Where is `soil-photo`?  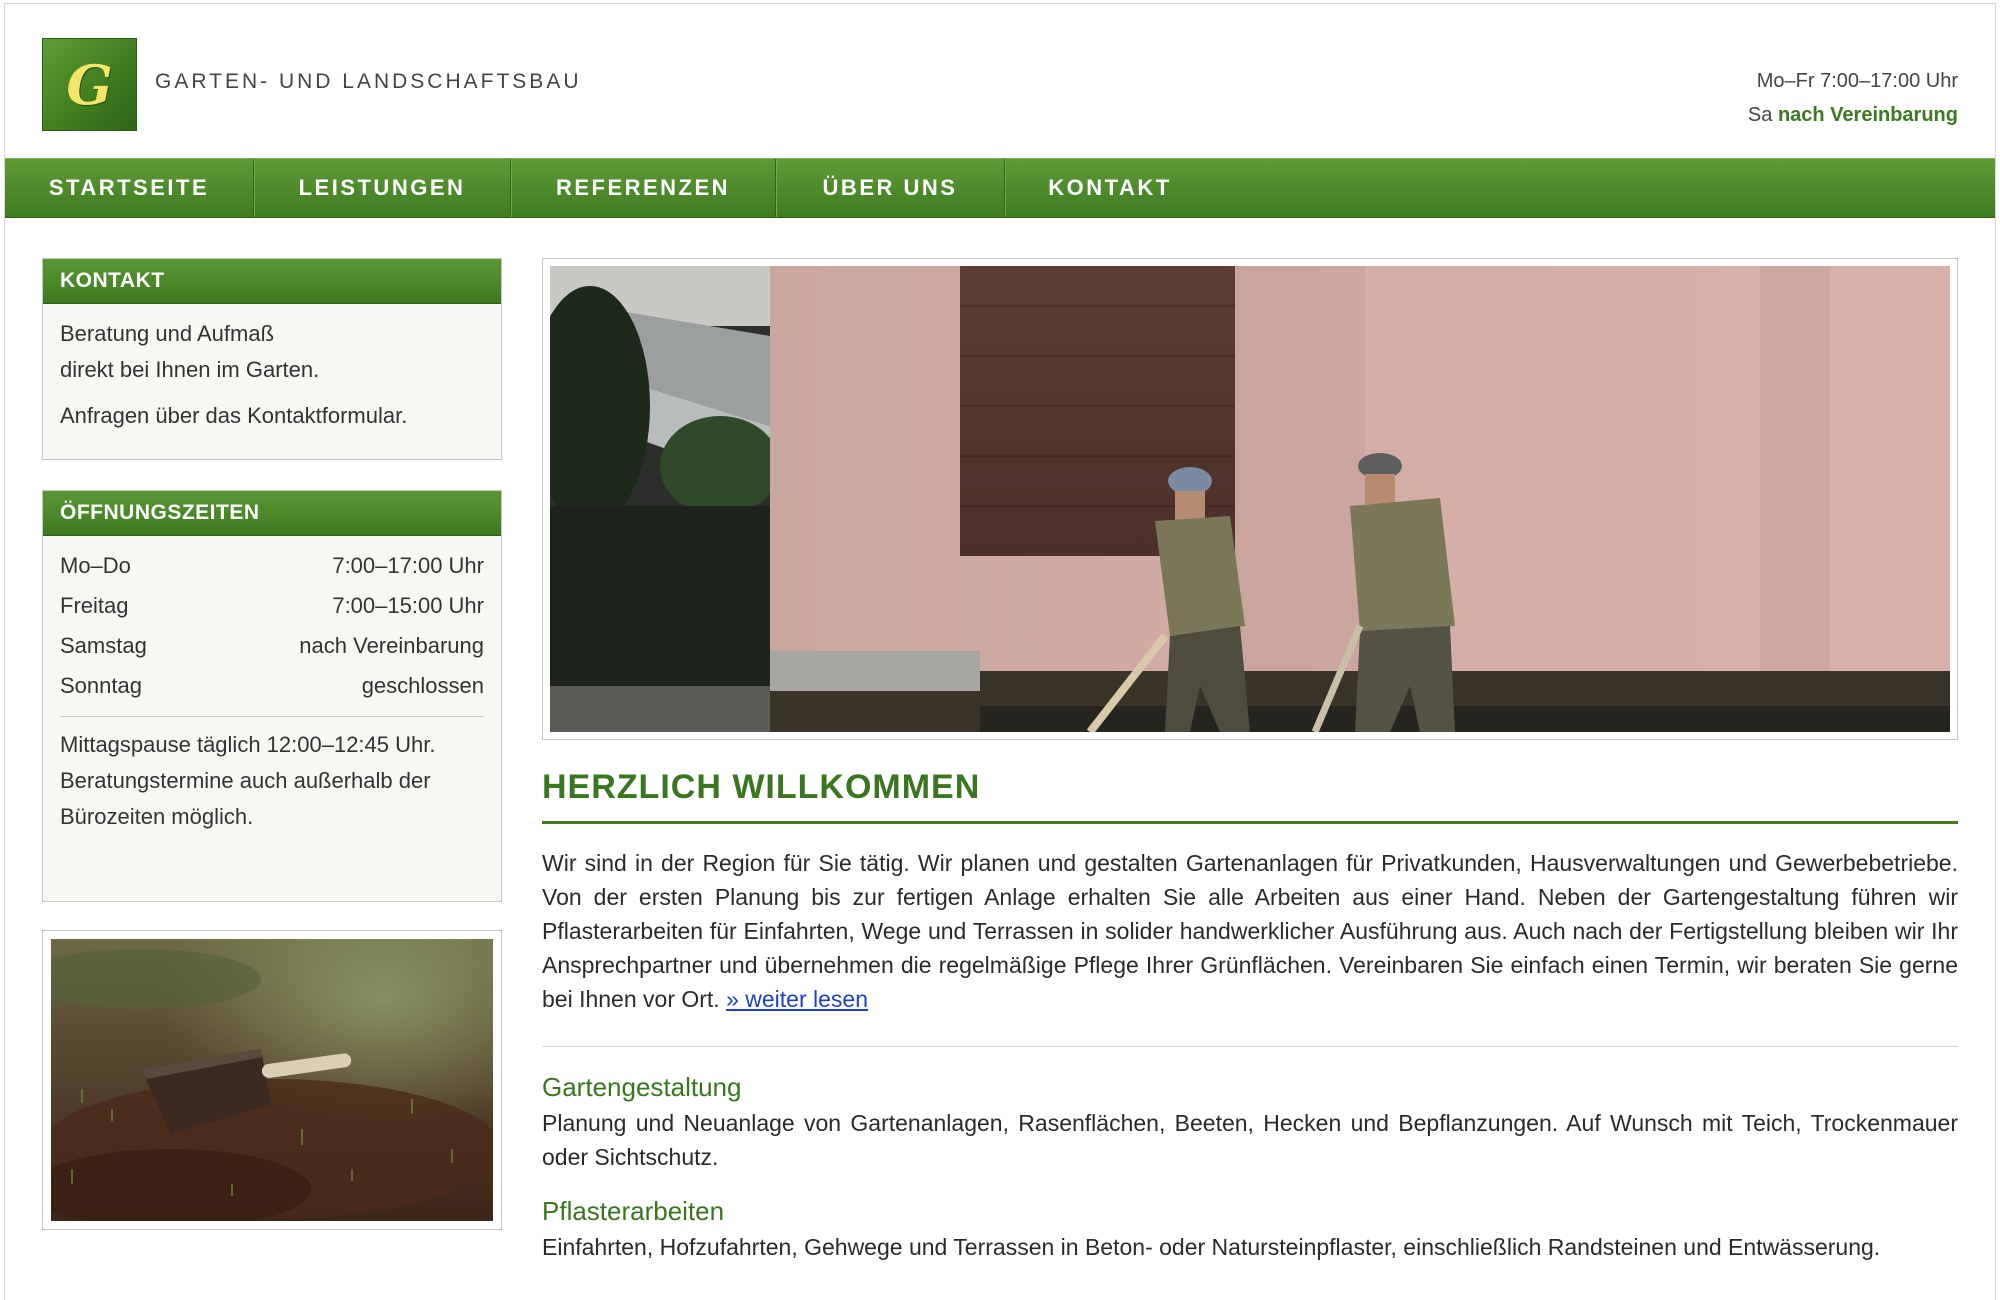 soil-photo is located at coordinates (272, 1080).